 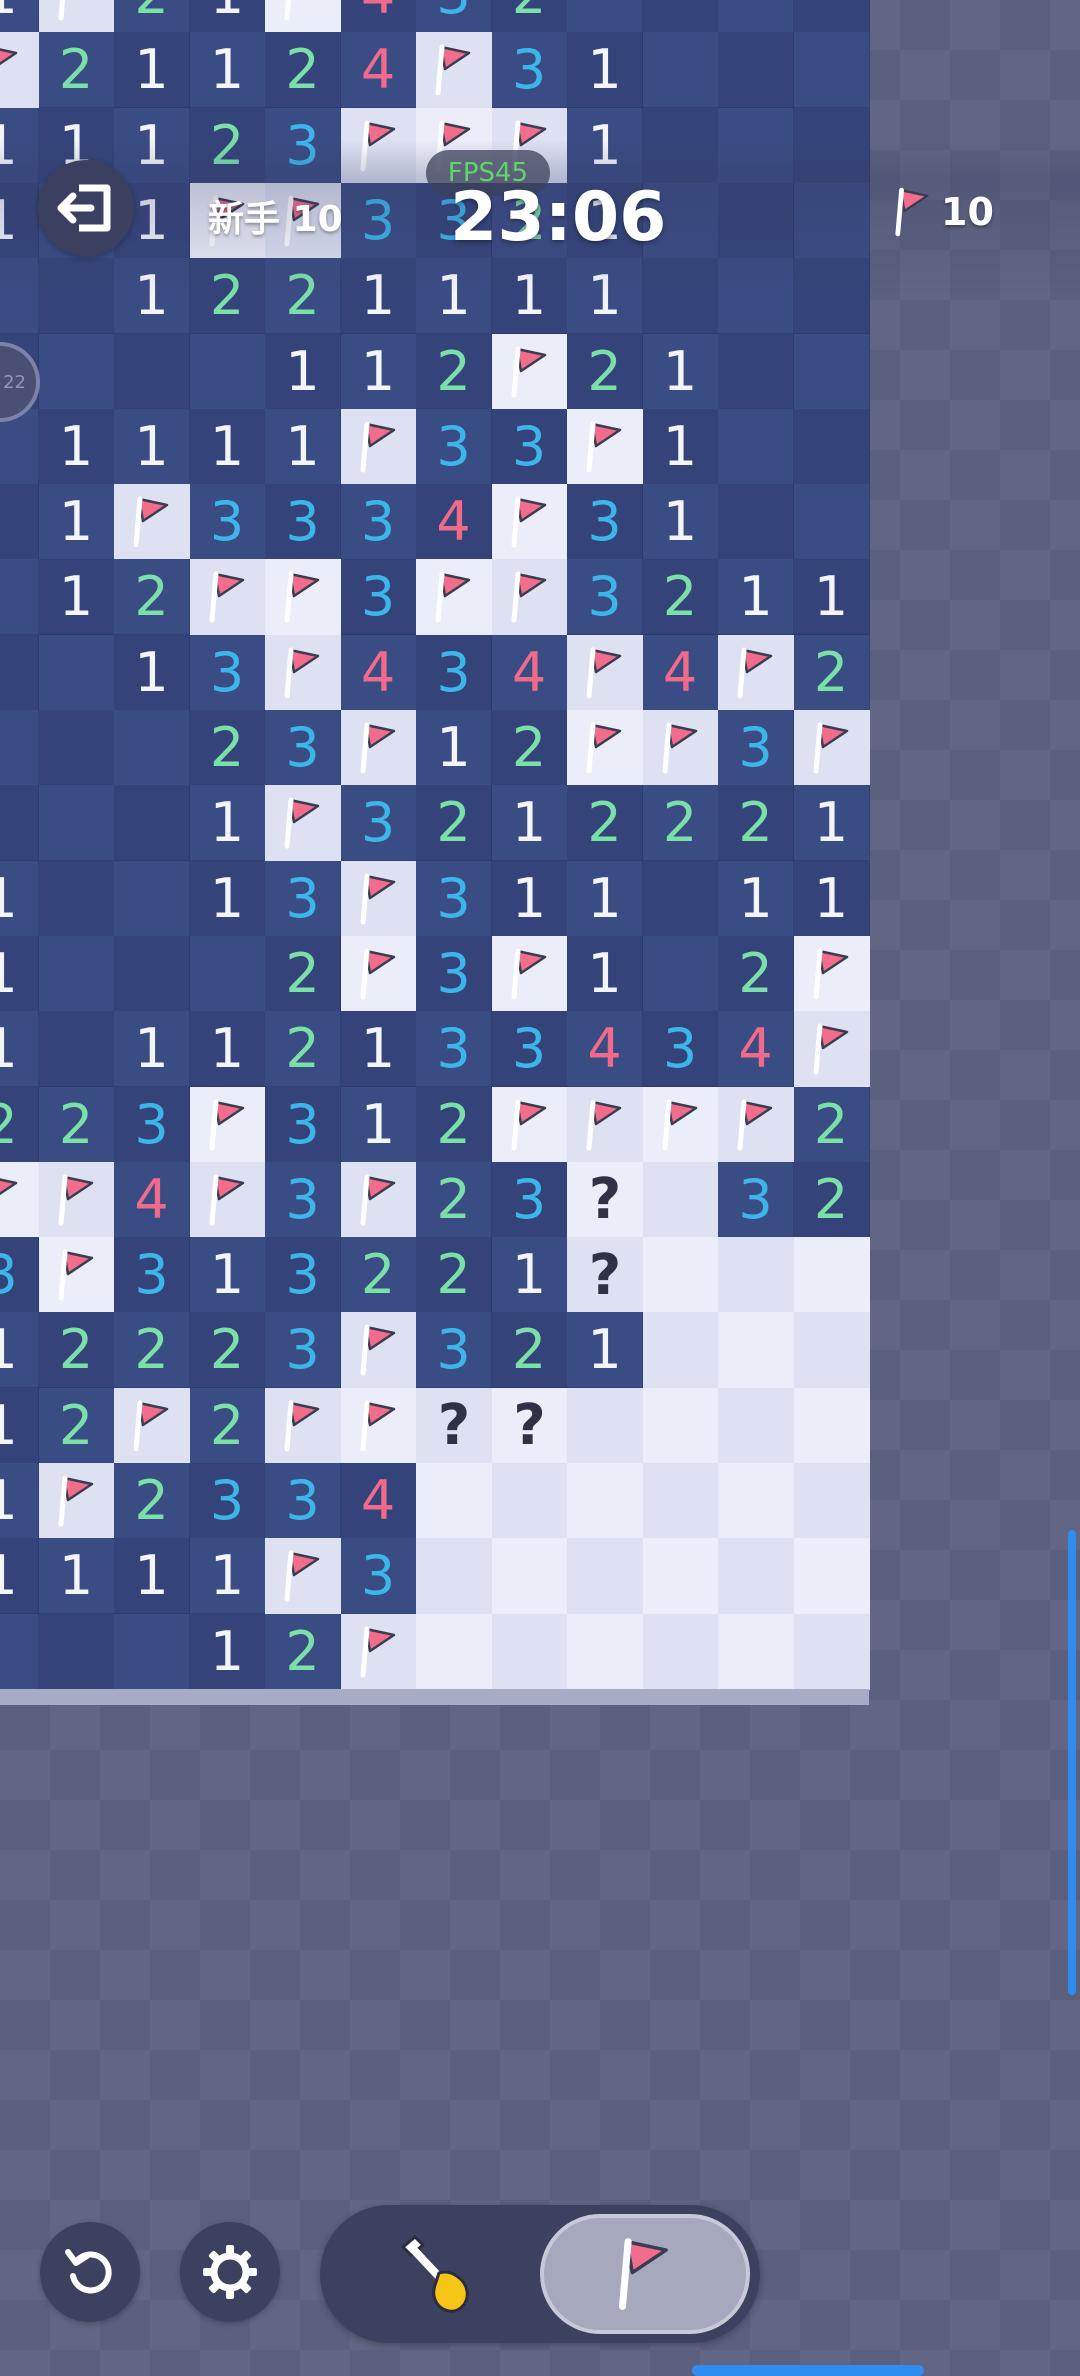 What do you see at coordinates (86, 208) in the screenshot?
I see `exit-button` at bounding box center [86, 208].